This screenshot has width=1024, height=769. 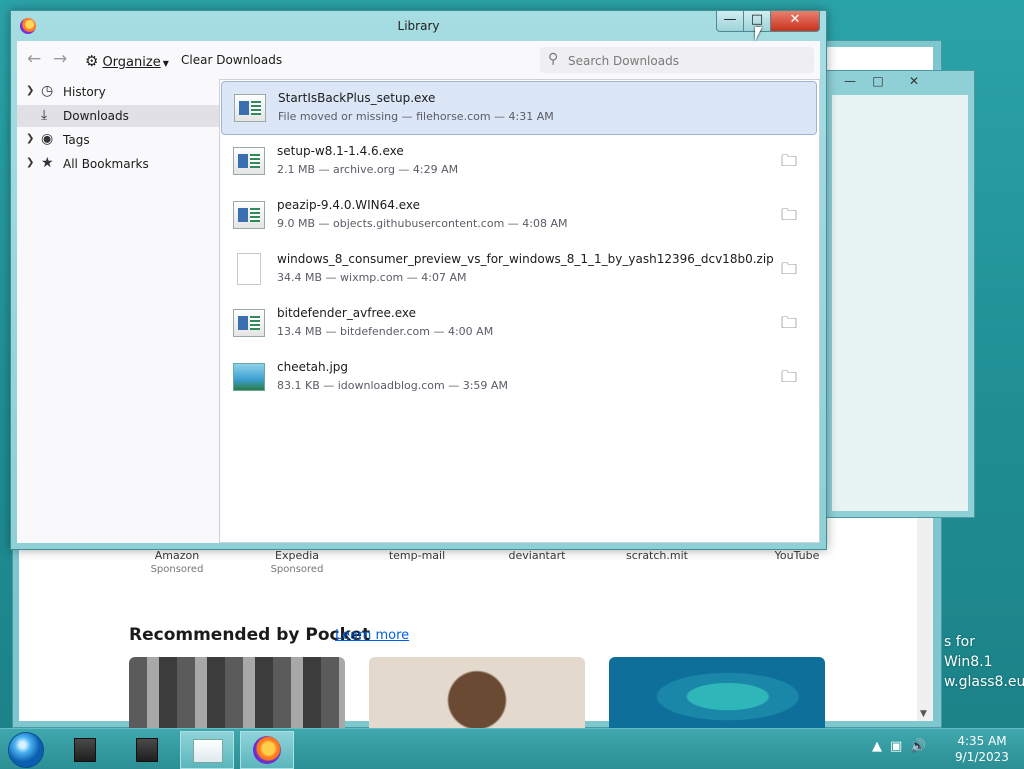 What do you see at coordinates (297, 562) in the screenshot?
I see `shortcut-expedia: Expedia Sponsored` at bounding box center [297, 562].